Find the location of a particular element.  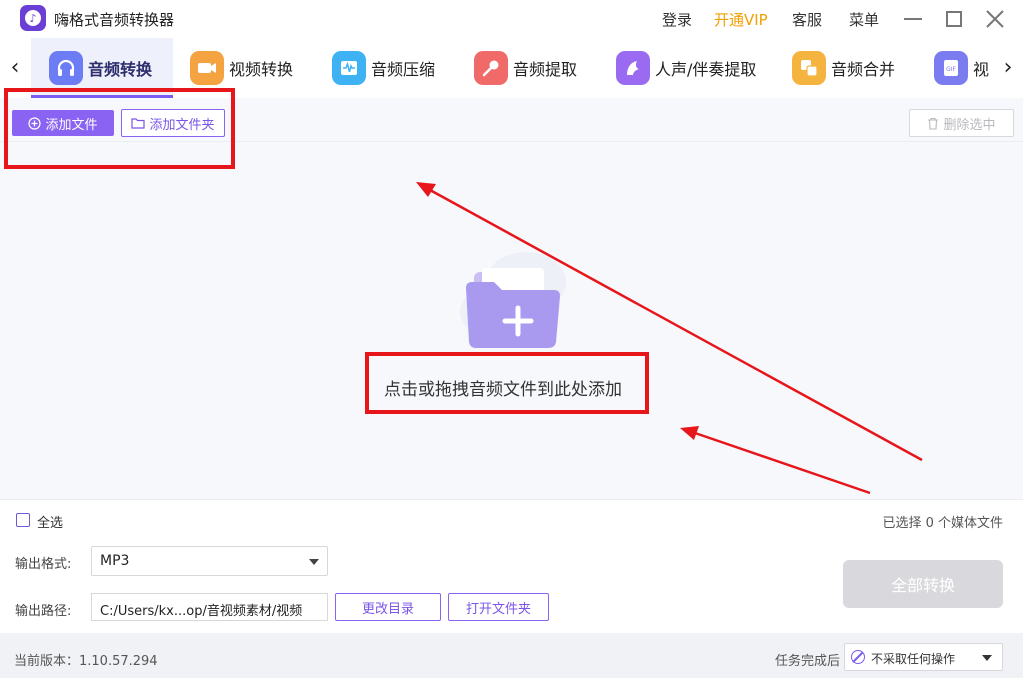

minimize-button is located at coordinates (913, 19).